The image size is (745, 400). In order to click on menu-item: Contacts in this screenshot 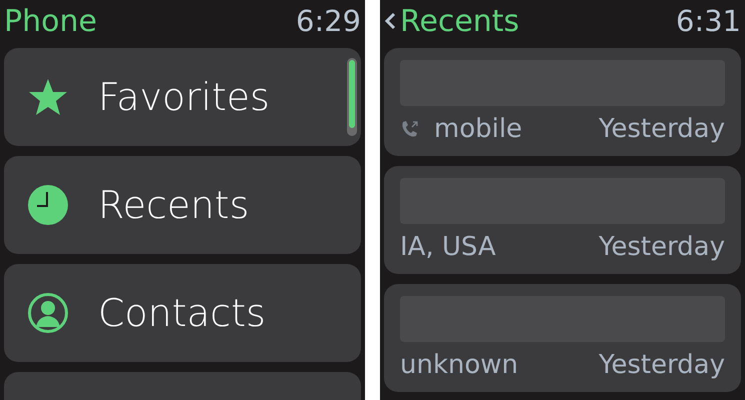, I will do `click(182, 313)`.